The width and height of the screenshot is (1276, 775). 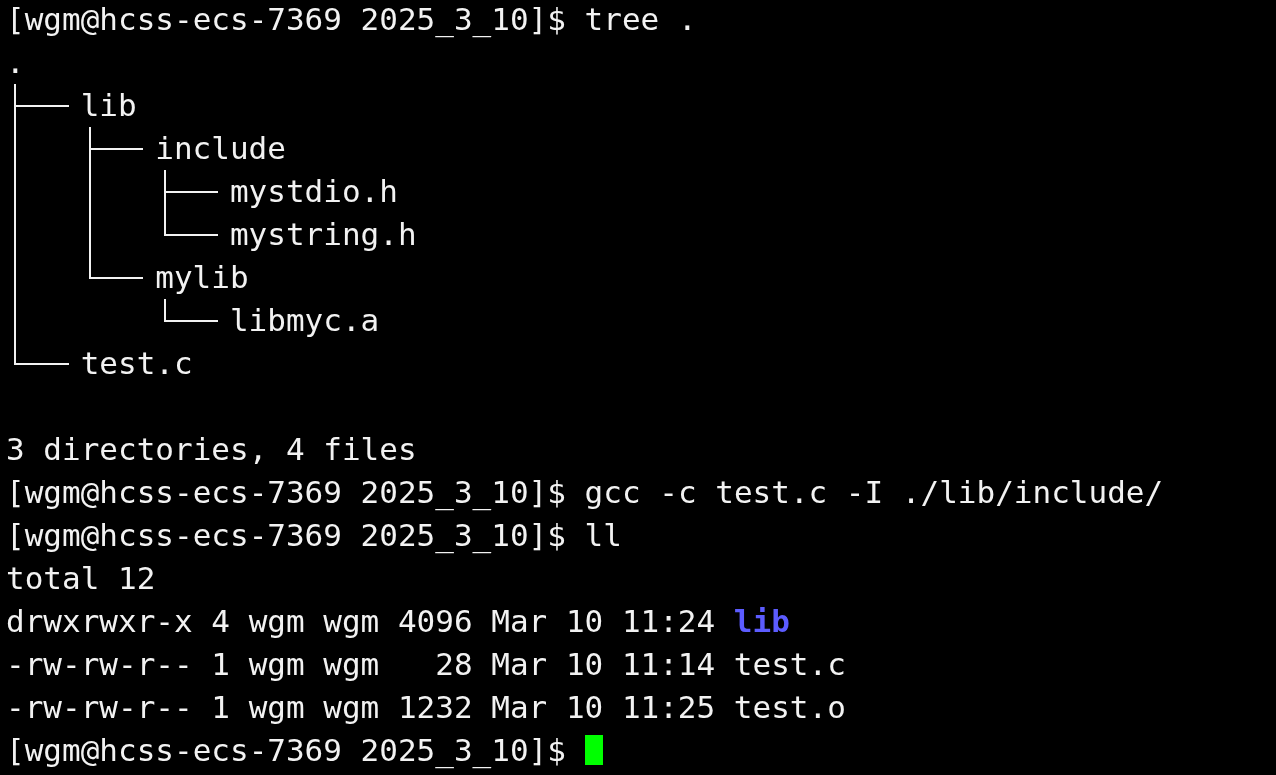 I want to click on file-info: drwxrwxr-x 4 wgm wgm, so click(x=193, y=621).